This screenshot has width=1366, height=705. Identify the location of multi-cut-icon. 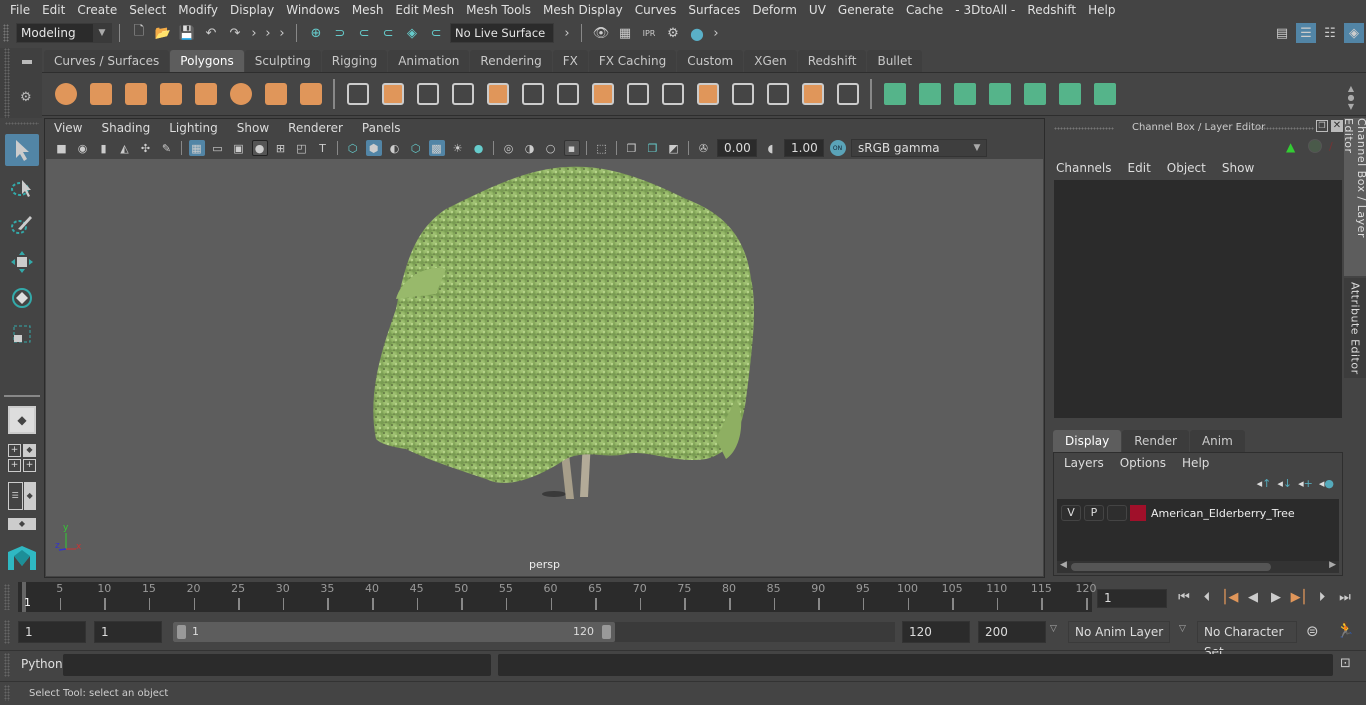
(603, 94).